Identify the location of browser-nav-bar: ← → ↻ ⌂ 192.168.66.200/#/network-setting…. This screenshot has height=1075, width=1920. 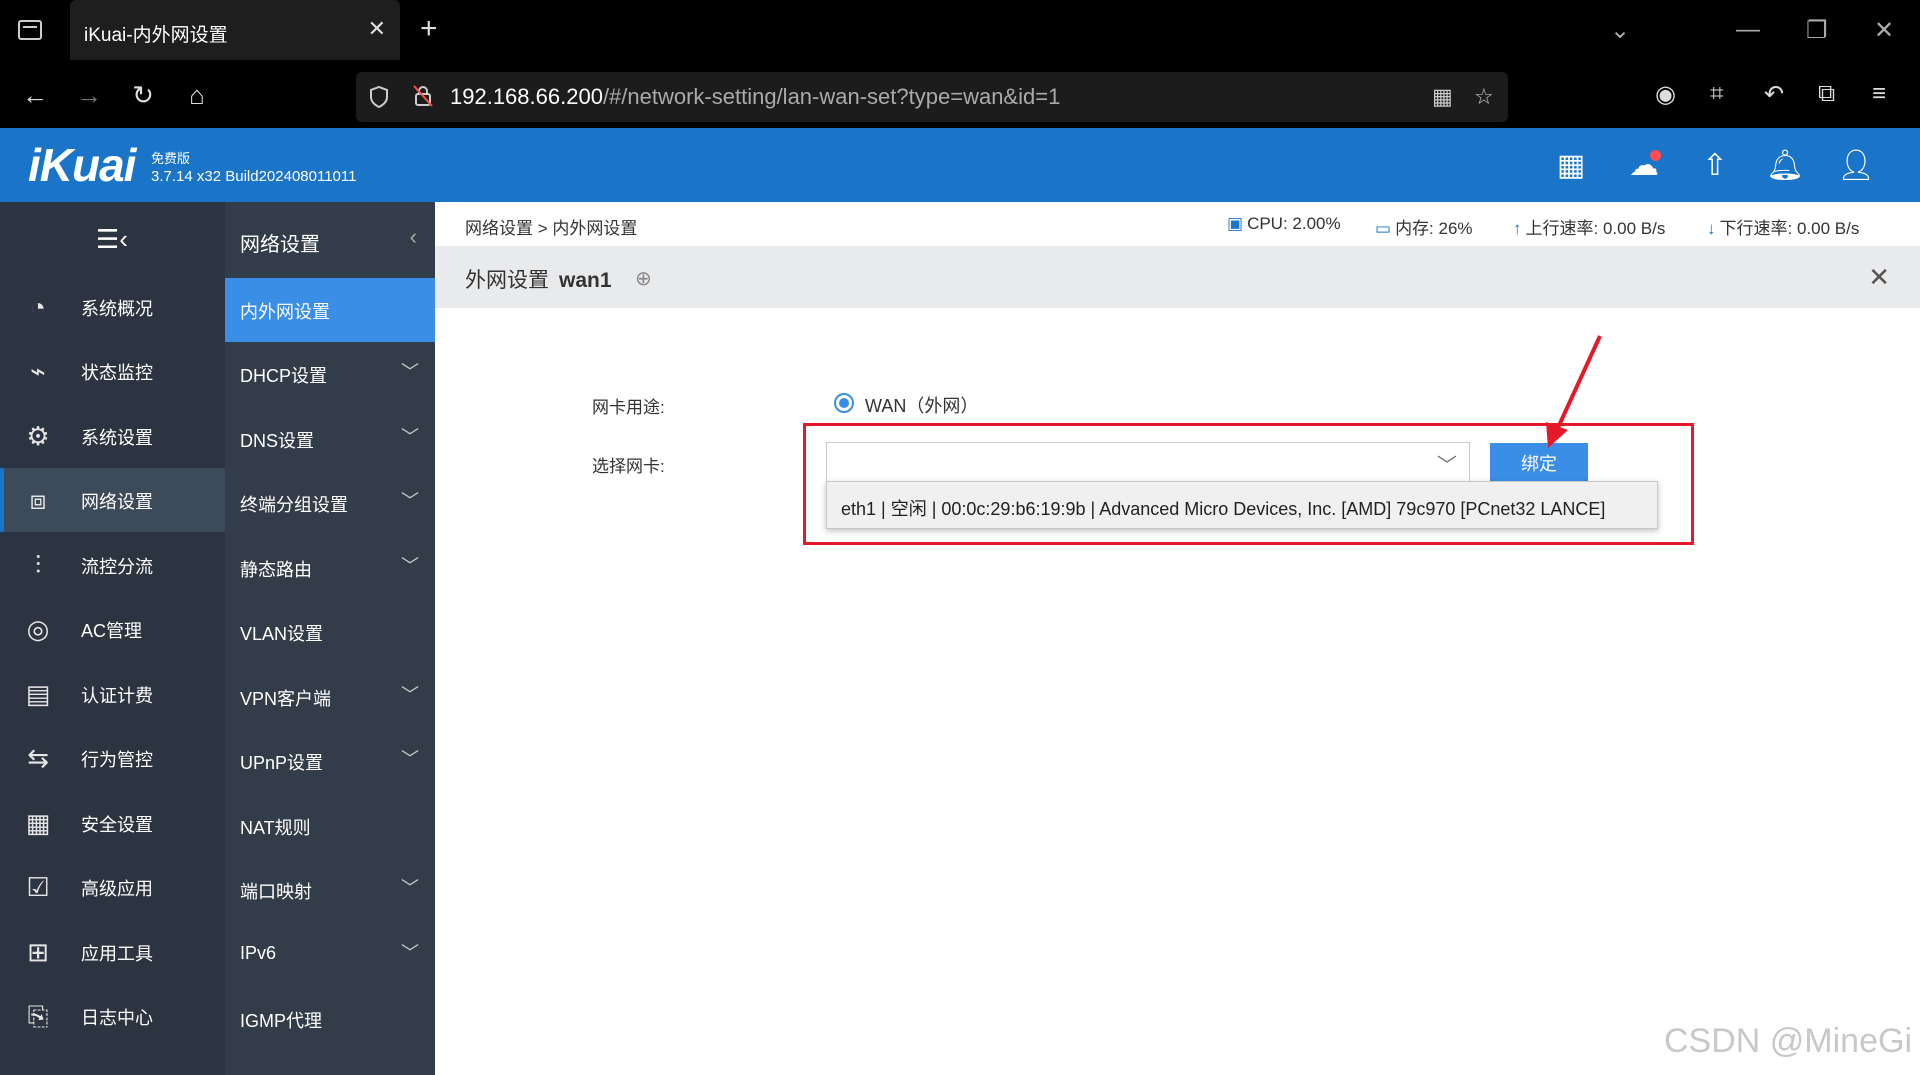
(960, 97).